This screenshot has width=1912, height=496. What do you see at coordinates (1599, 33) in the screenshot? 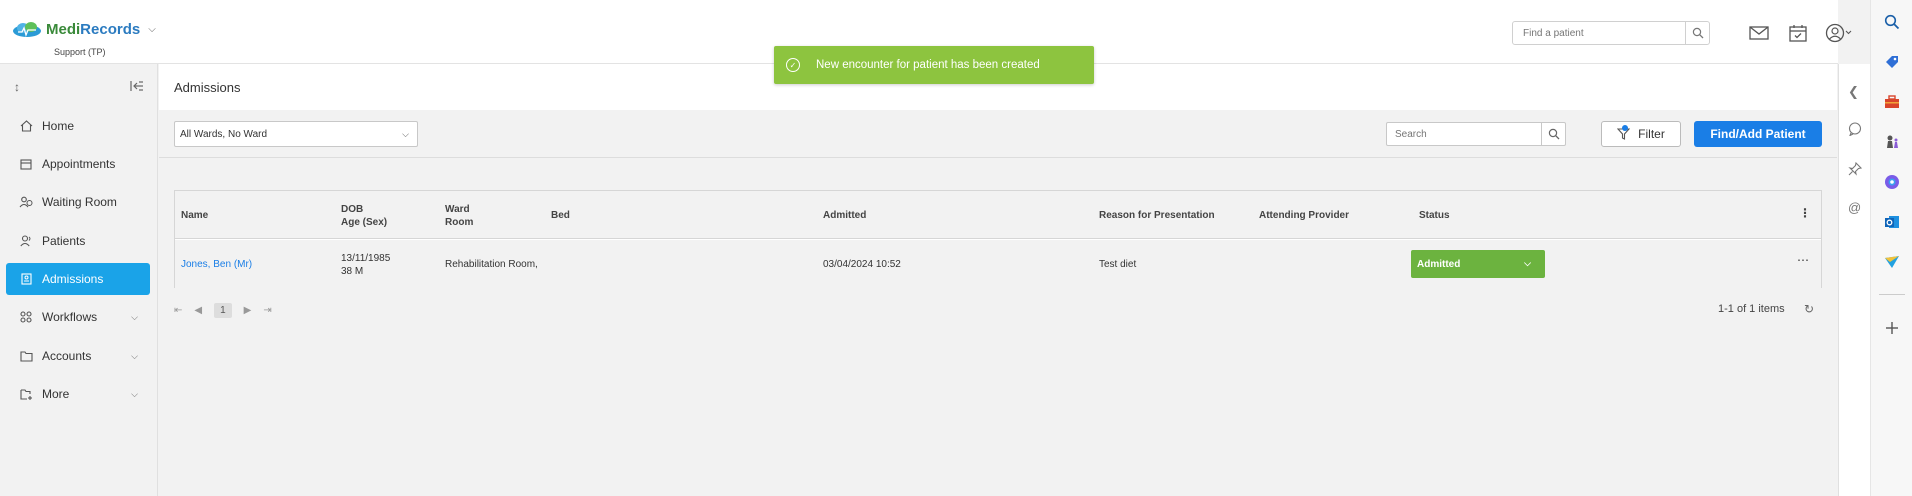
I see `find-patient-input` at bounding box center [1599, 33].